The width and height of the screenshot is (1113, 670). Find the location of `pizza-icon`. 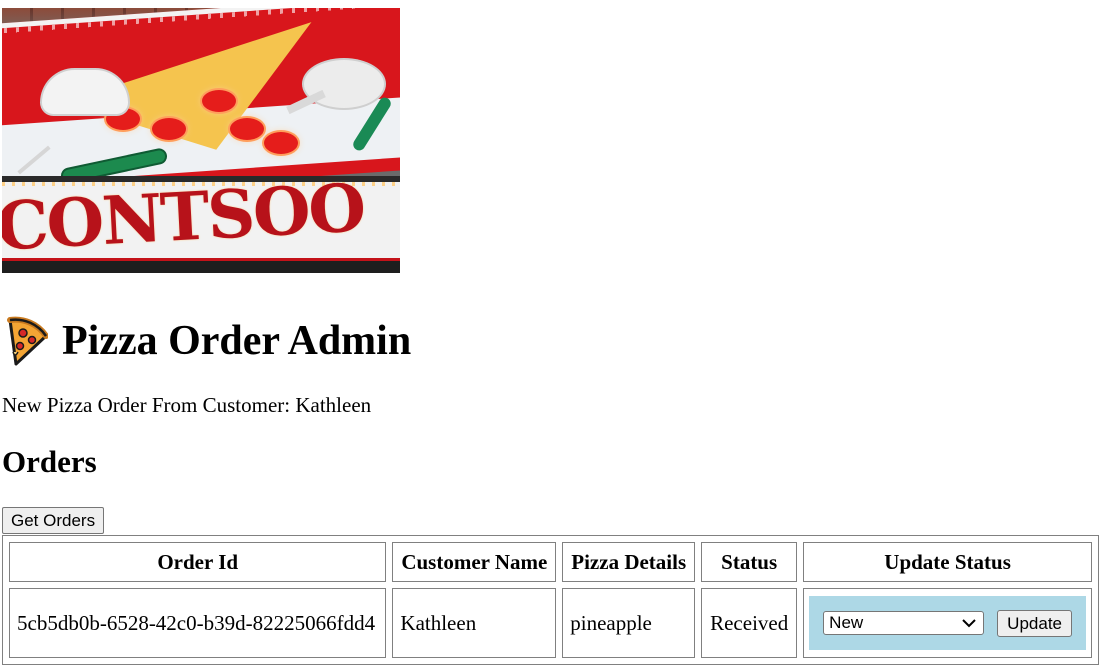

pizza-icon is located at coordinates (27, 341).